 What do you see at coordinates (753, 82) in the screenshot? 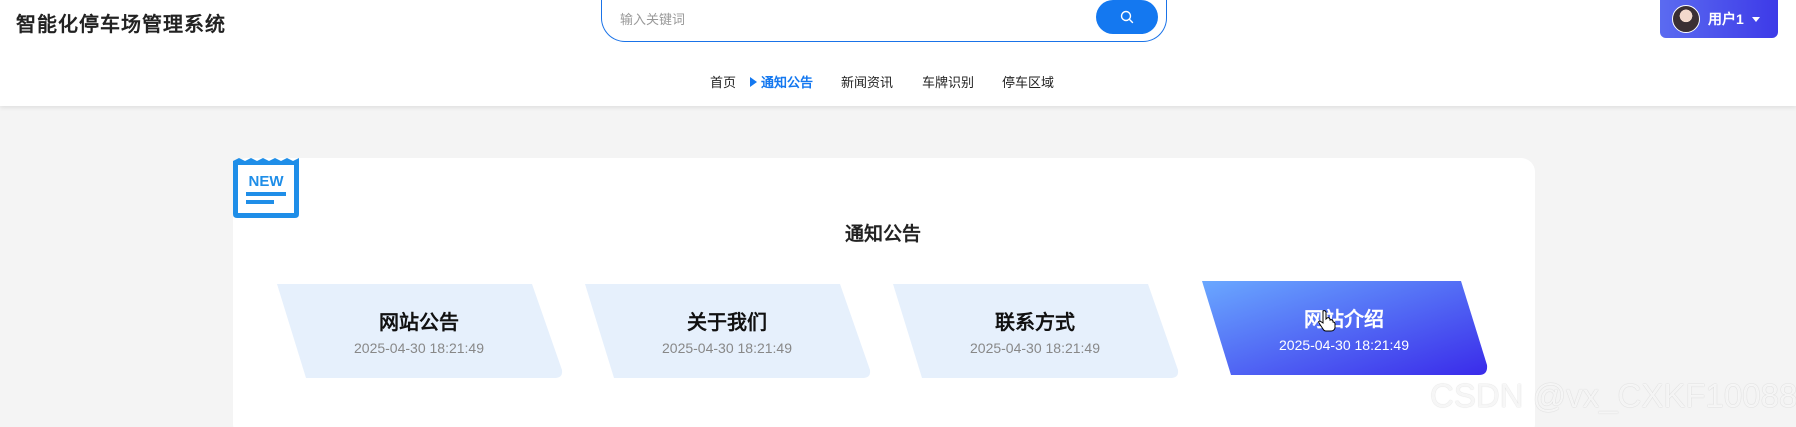
I see `active-arrow-icon` at bounding box center [753, 82].